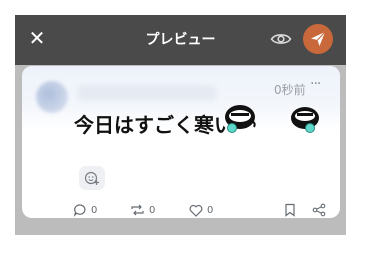  Describe the element at coordinates (210, 210) in the screenshot. I see `like-count: 0` at that location.